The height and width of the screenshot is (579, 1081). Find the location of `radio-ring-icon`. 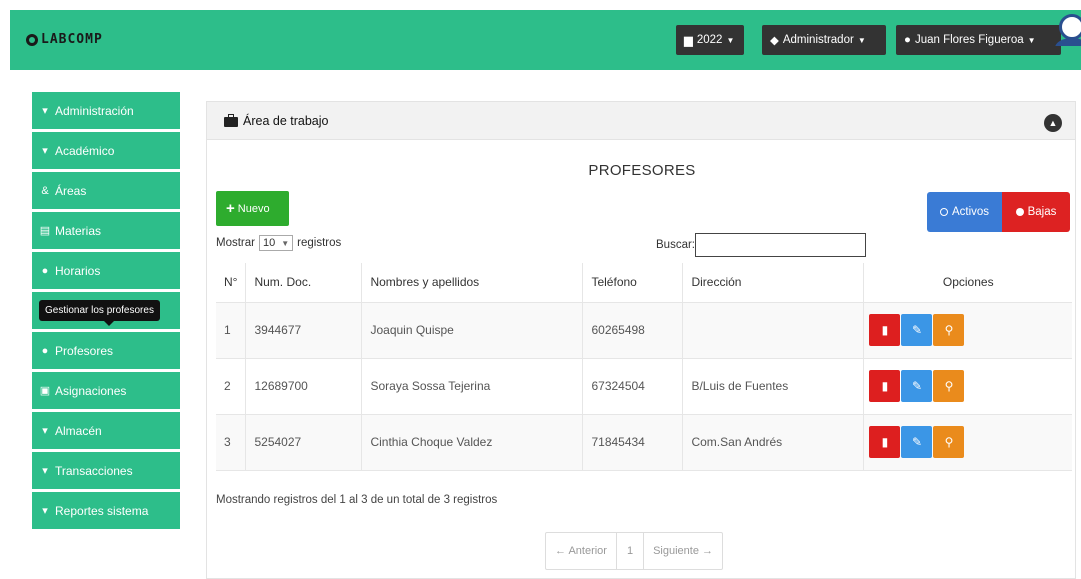

radio-ring-icon is located at coordinates (943, 212).